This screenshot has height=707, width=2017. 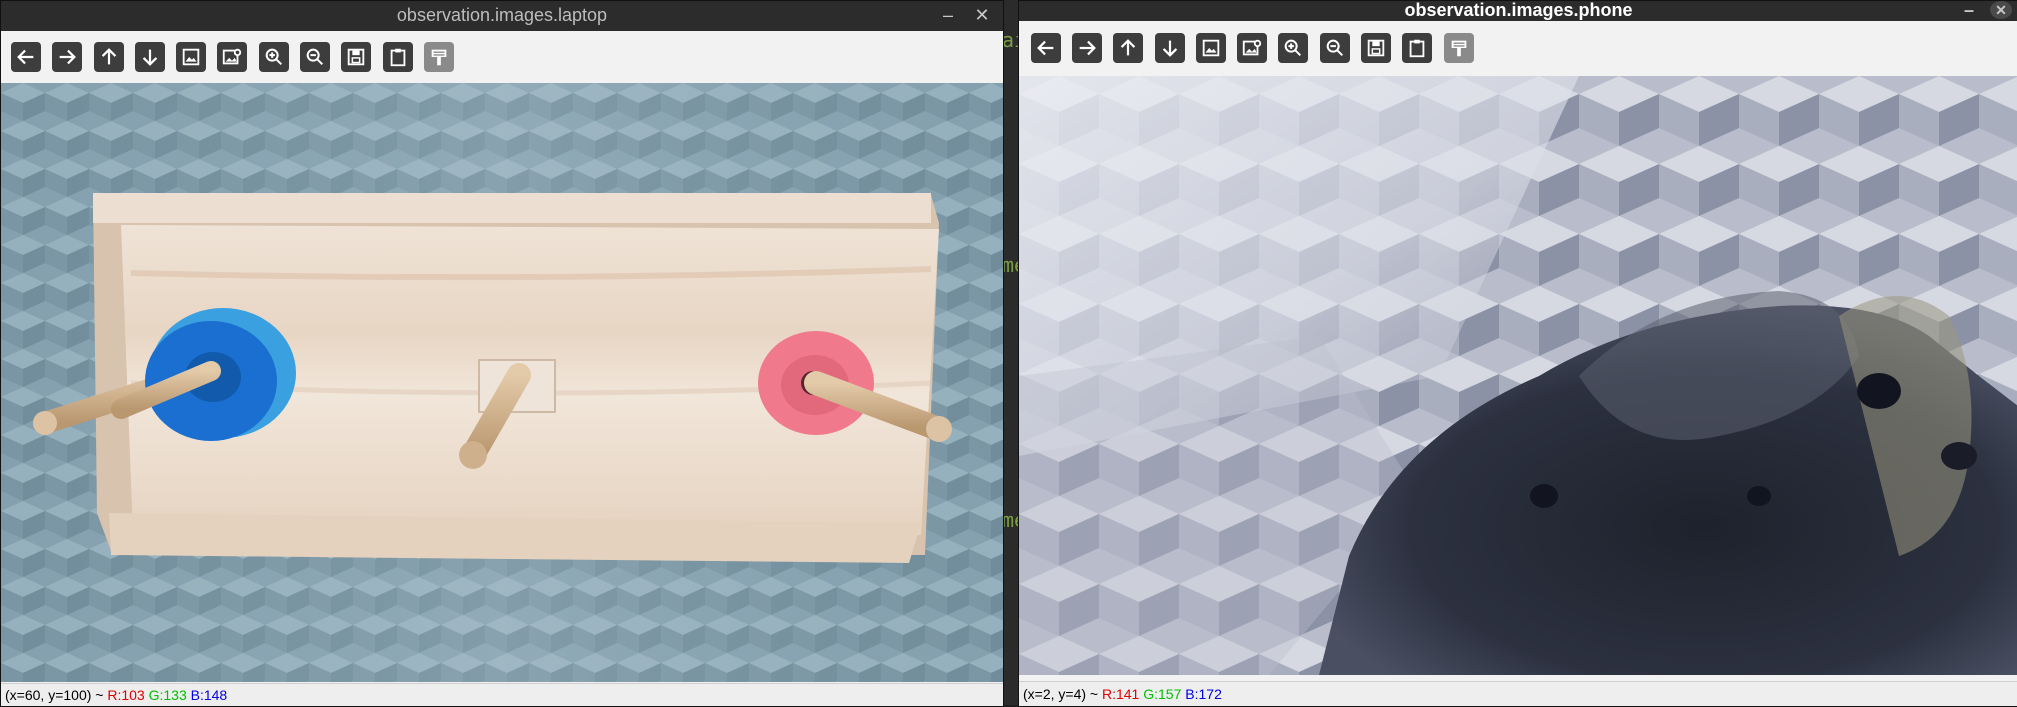 I want to click on title-bar: observation.images.phone – ✕, so click(x=1518, y=11).